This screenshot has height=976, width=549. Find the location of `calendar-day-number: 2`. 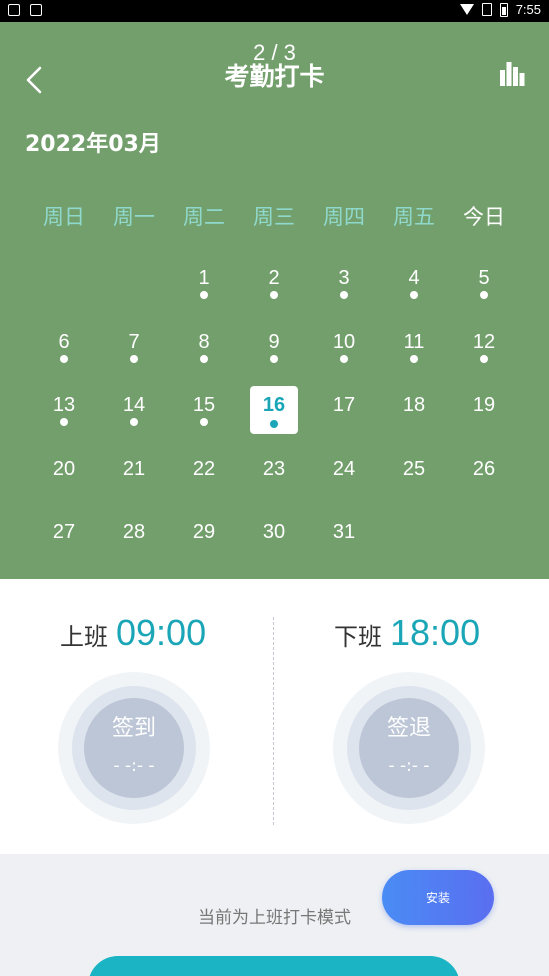

calendar-day-number: 2 is located at coordinates (274, 278).